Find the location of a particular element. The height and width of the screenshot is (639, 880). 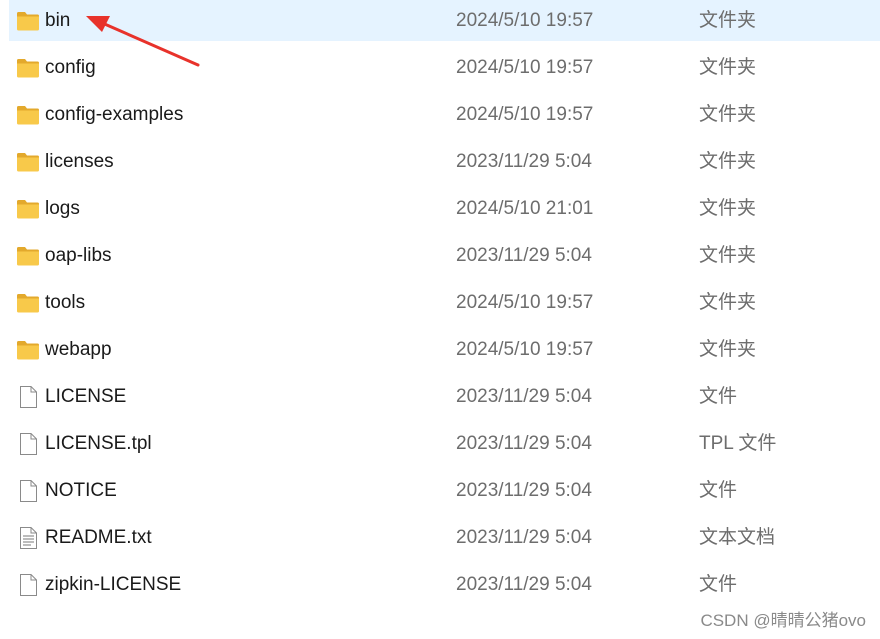

file-name: tools is located at coordinates (65, 302).